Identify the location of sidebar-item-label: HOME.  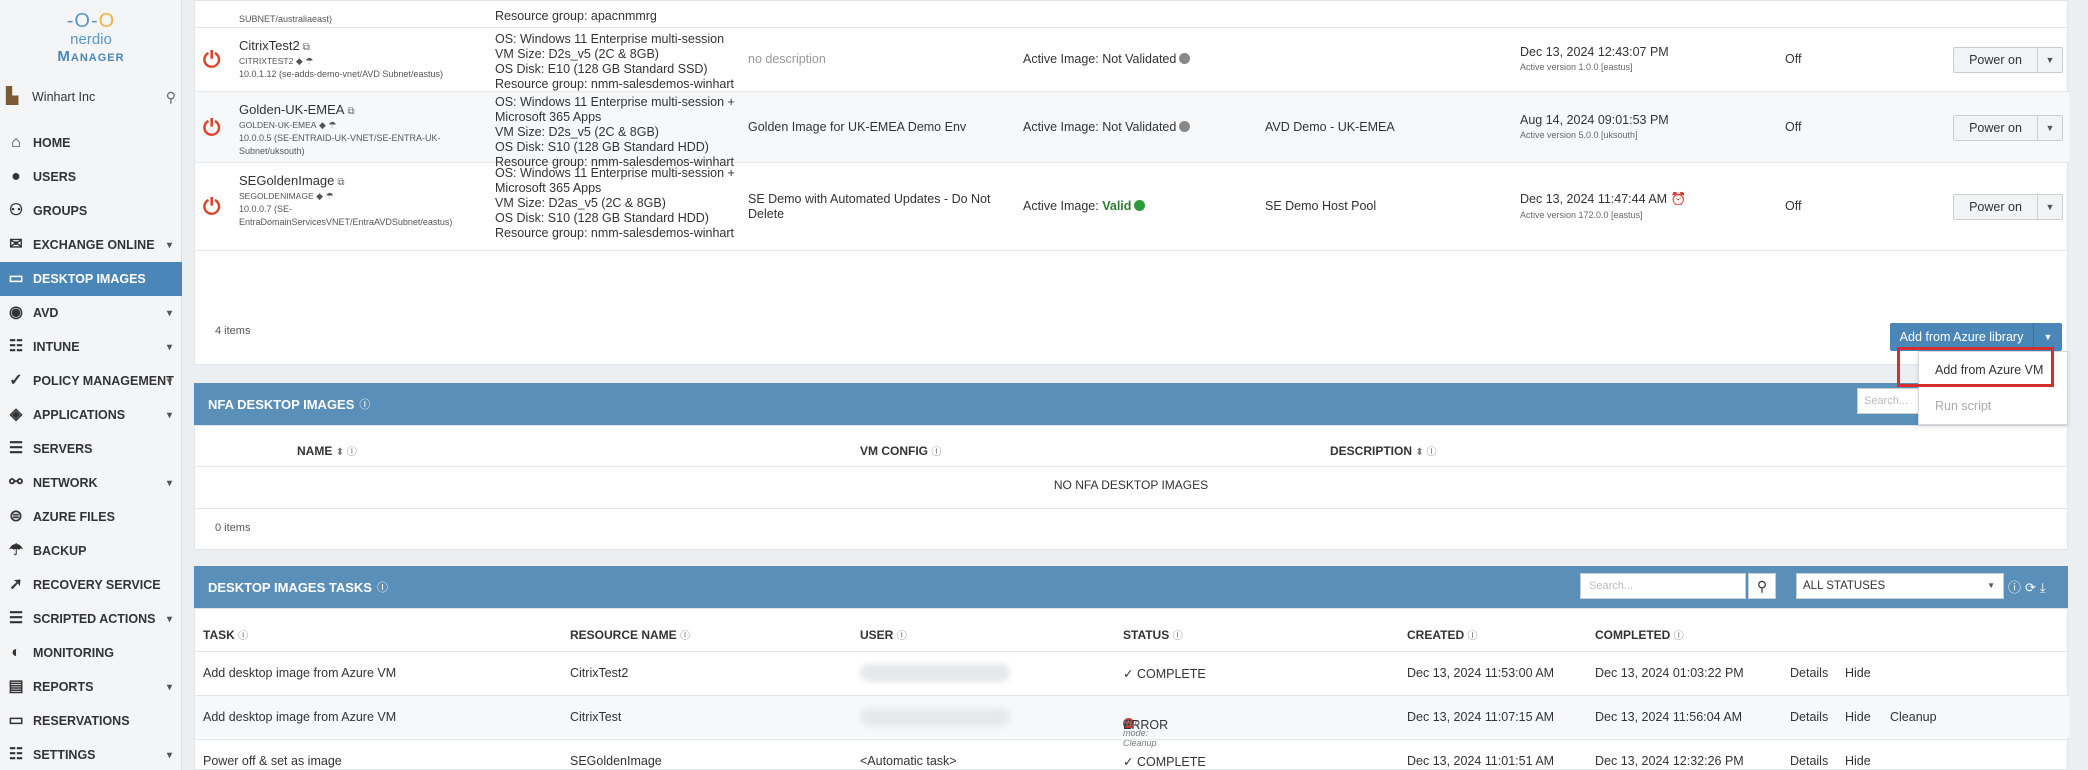
(52, 143).